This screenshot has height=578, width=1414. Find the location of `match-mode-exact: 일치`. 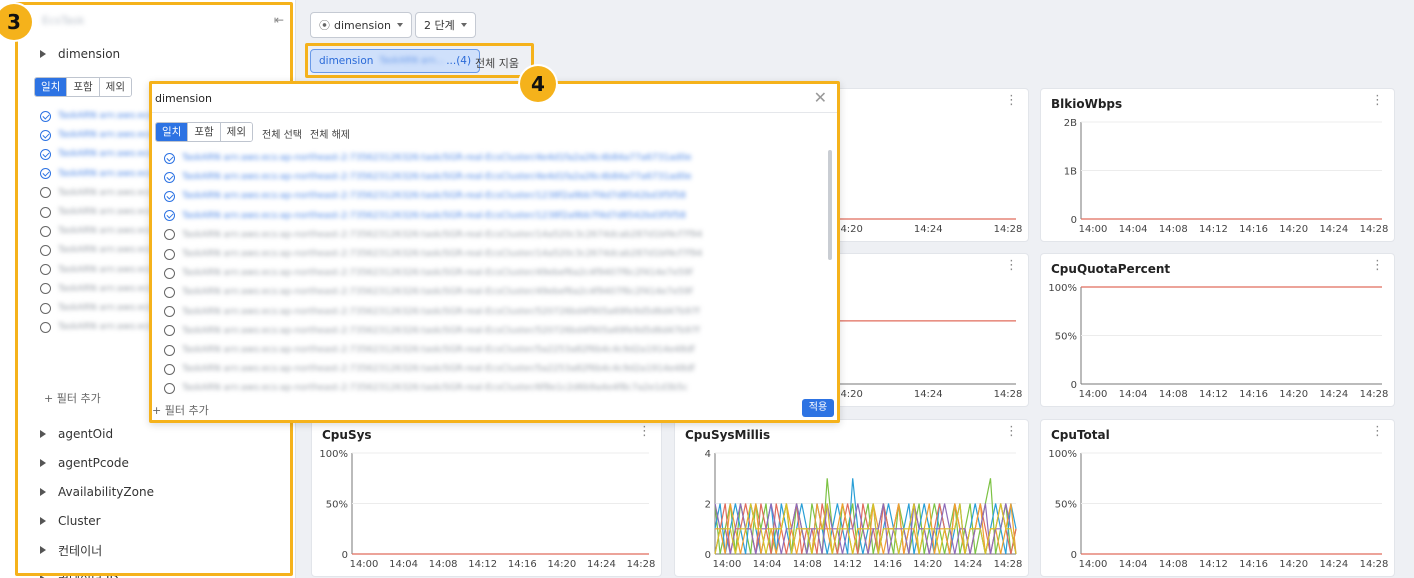

match-mode-exact: 일치 is located at coordinates (51, 87).